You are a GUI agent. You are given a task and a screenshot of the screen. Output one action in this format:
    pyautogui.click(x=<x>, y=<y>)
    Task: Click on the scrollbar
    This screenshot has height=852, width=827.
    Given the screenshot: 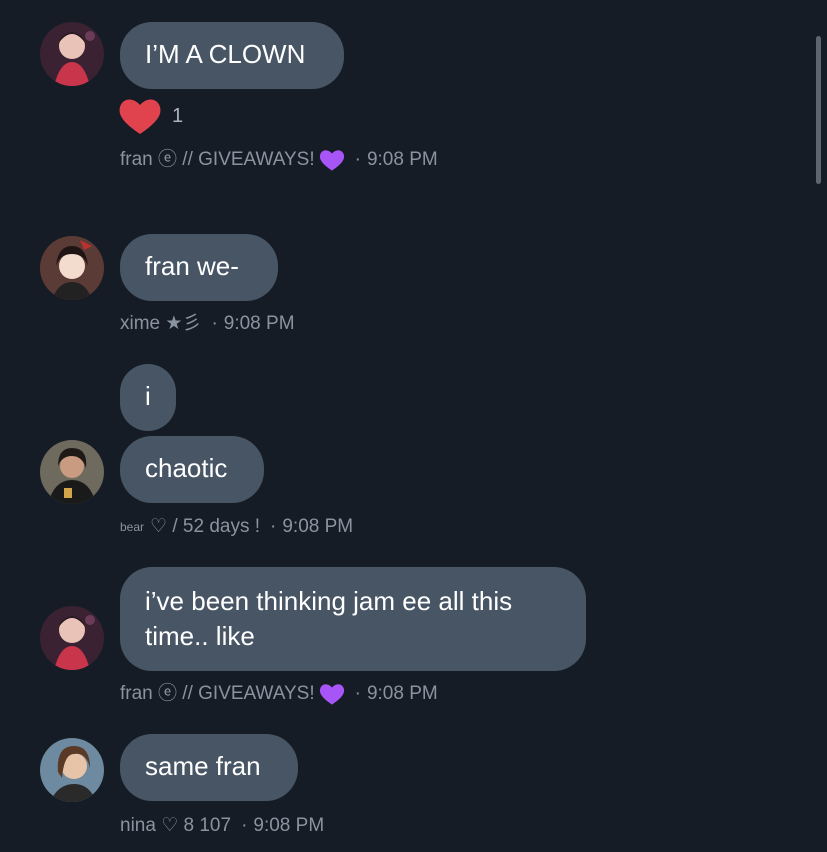 What is the action you would take?
    pyautogui.click(x=818, y=110)
    